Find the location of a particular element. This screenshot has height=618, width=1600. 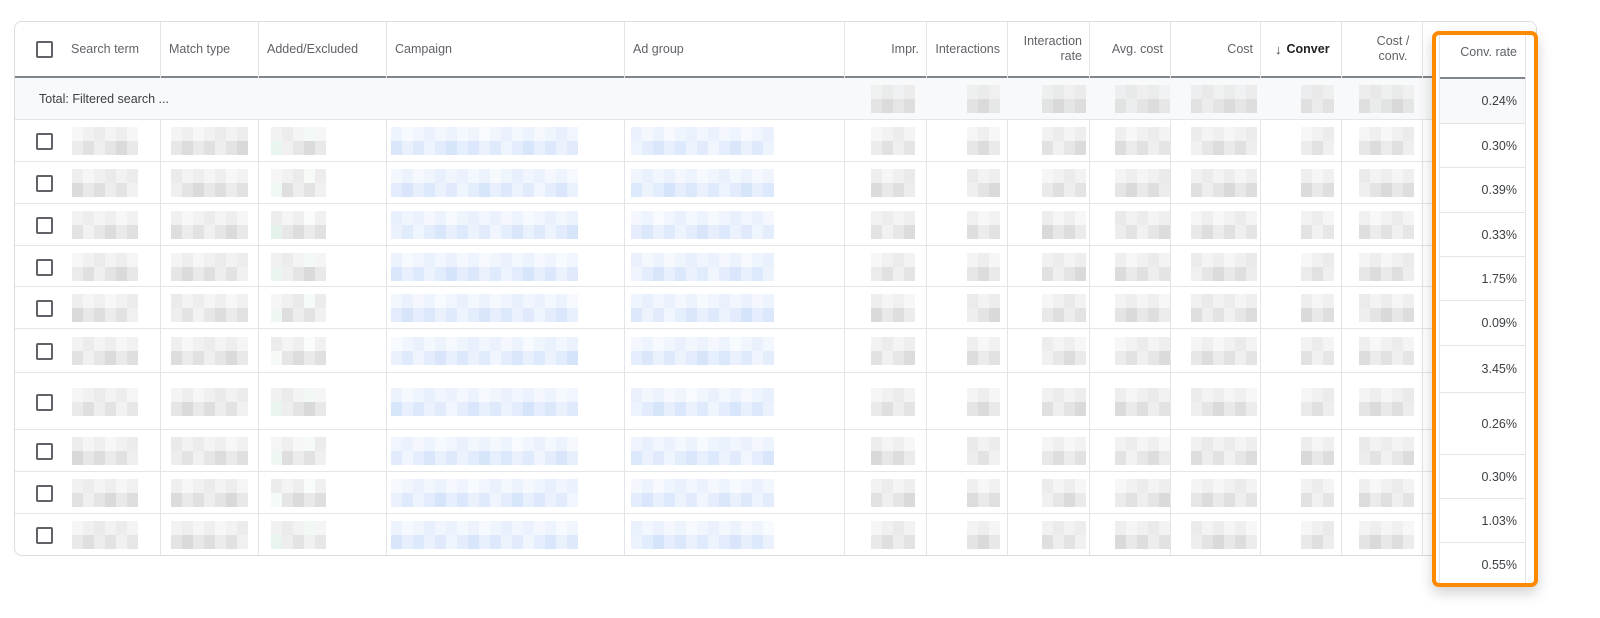

header-cost-per-conv: Cost / conv. is located at coordinates (1382, 49).